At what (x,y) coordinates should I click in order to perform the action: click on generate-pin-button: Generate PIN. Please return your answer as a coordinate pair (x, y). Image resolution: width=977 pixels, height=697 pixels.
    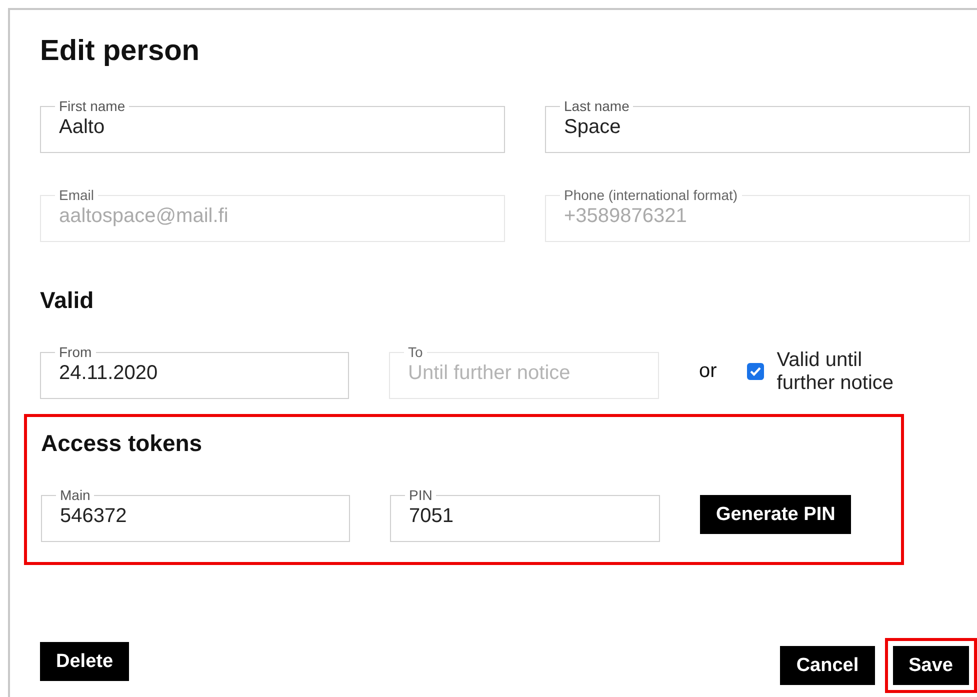
    Looking at the image, I should click on (776, 514).